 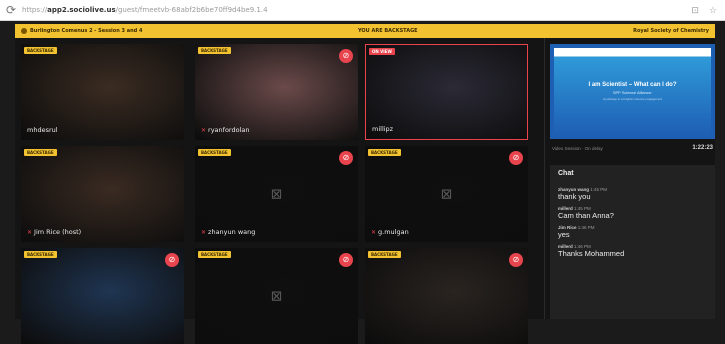 I want to click on slide-subtitle: SPP Science Alliance:, so click(x=632, y=92).